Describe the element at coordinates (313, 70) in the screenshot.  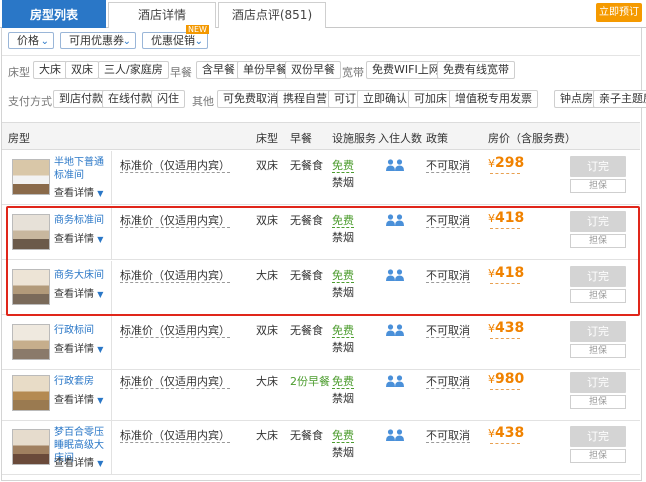
I see `filter-breakfast-double: 双份早餐` at that location.